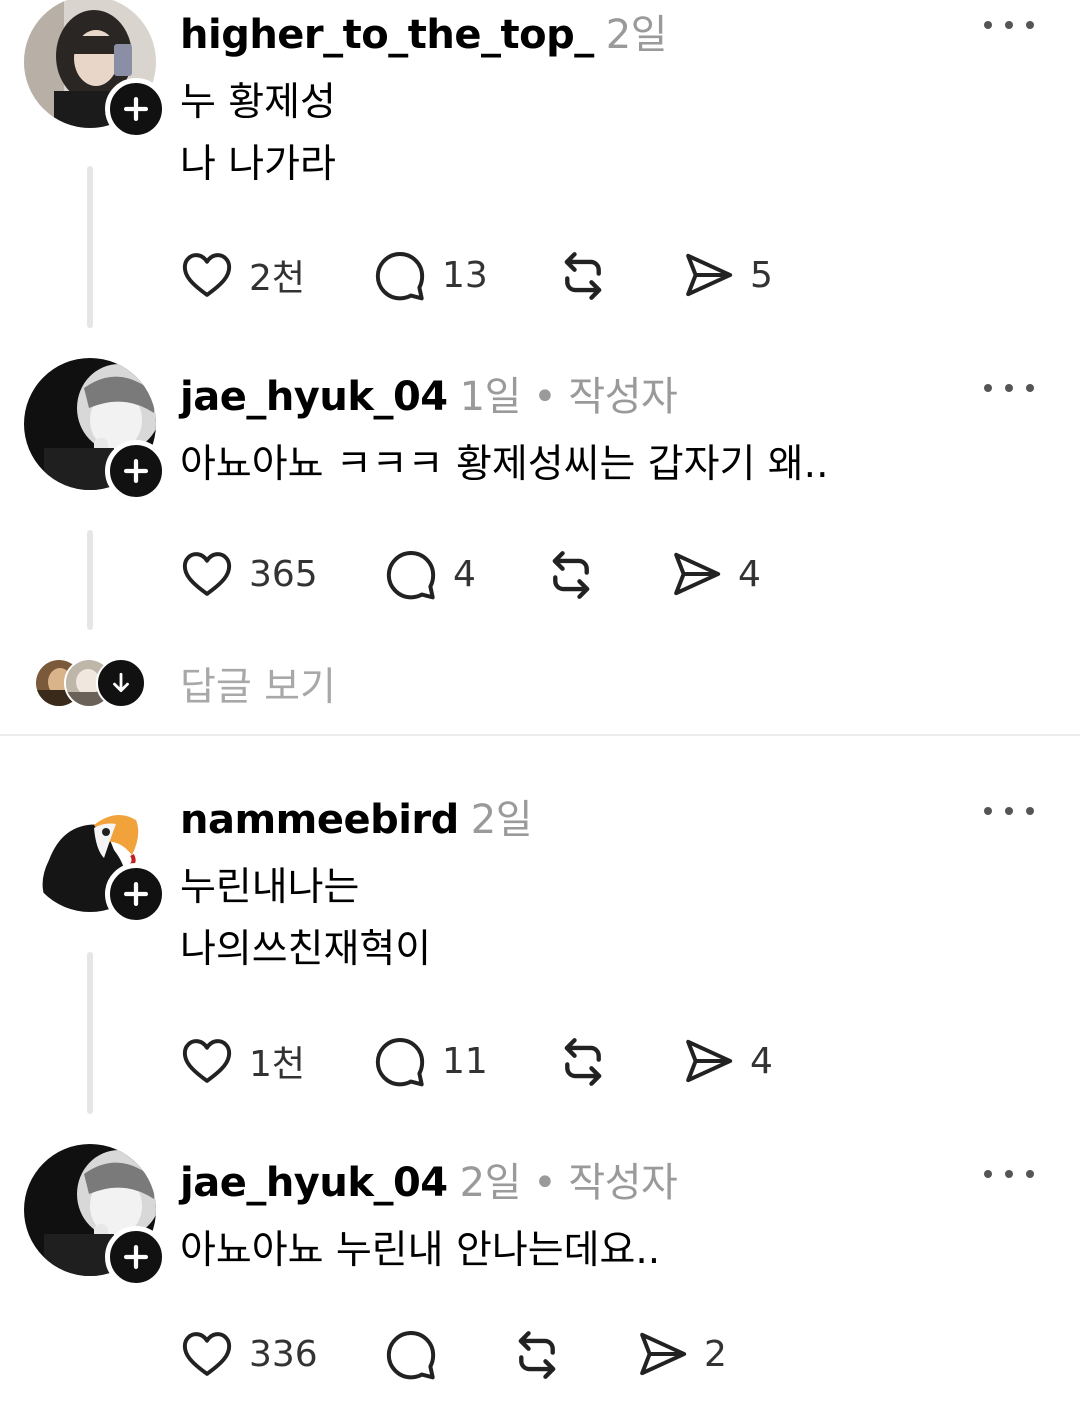 The height and width of the screenshot is (1403, 1080). I want to click on post-text-line: 아뇨아뇨 누린내 안나는데요.., so click(420, 1250).